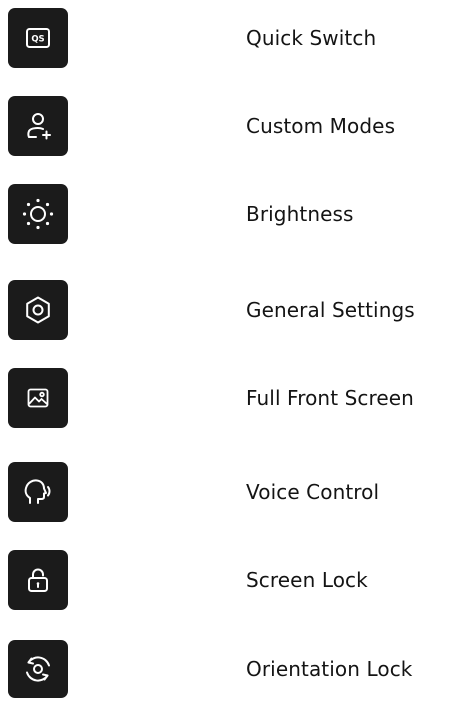 This screenshot has height=701, width=450. What do you see at coordinates (329, 669) in the screenshot?
I see `menu-item-label: Orientation Lock` at bounding box center [329, 669].